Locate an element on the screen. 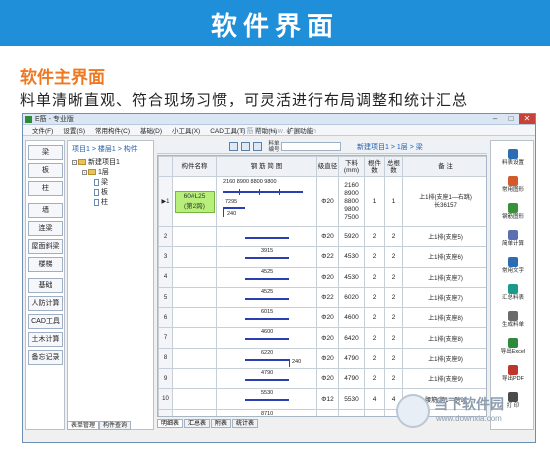  sidebar-item-column: 柱 is located at coordinates (45, 188).